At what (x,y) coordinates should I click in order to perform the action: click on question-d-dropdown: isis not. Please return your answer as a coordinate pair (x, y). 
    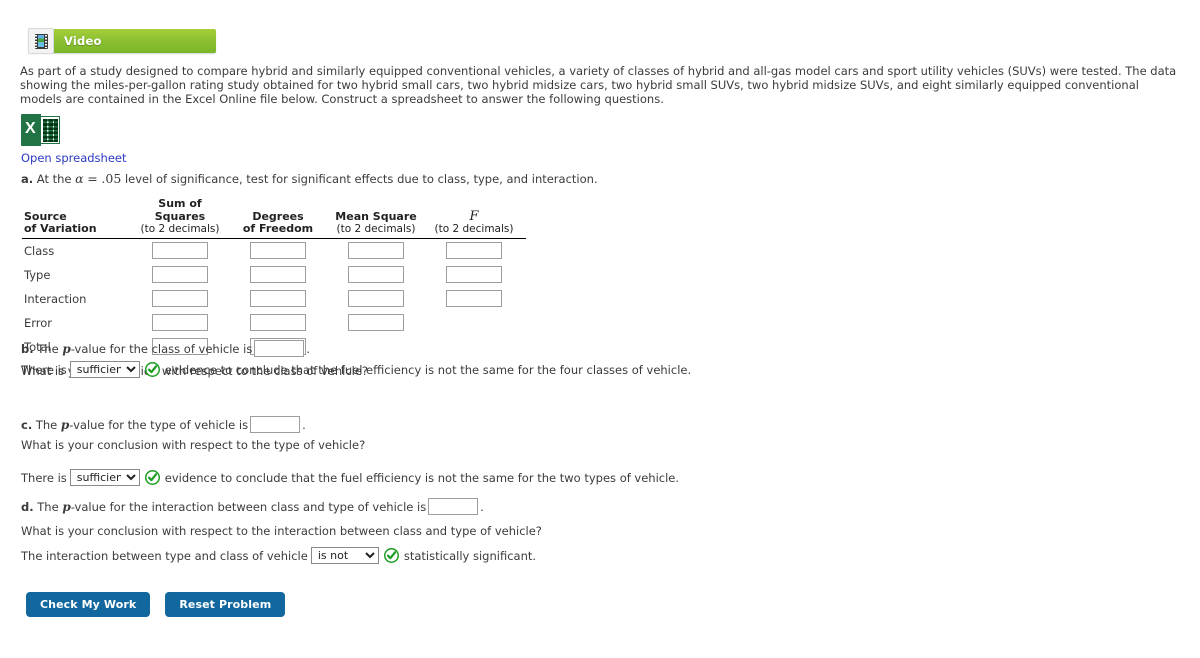
    Looking at the image, I should click on (344, 555).